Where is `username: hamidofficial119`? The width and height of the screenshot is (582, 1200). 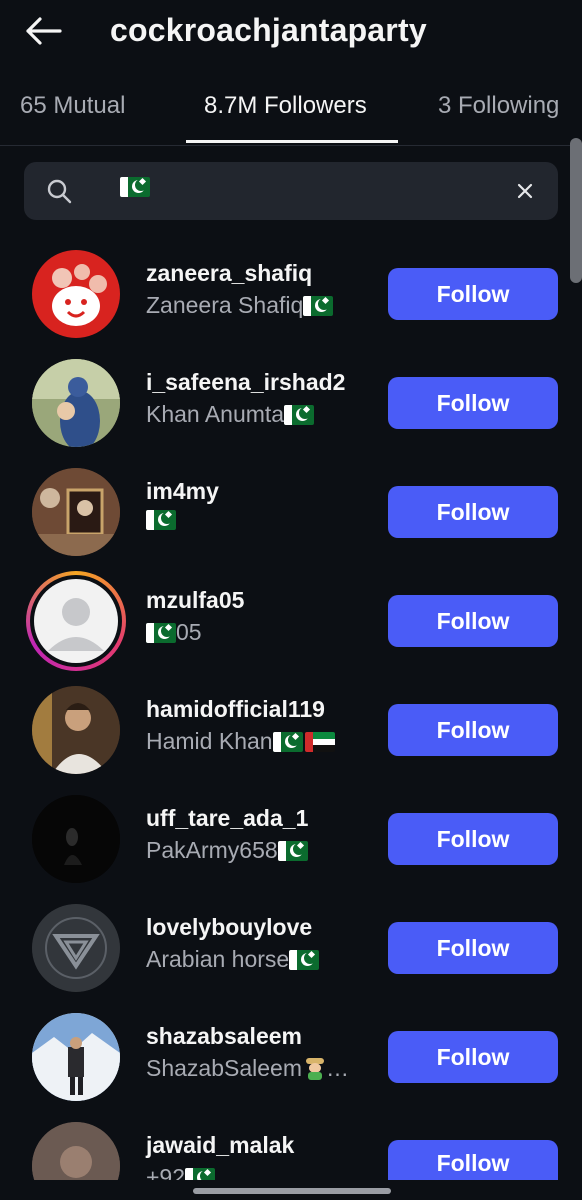 username: hamidofficial119 is located at coordinates (235, 709).